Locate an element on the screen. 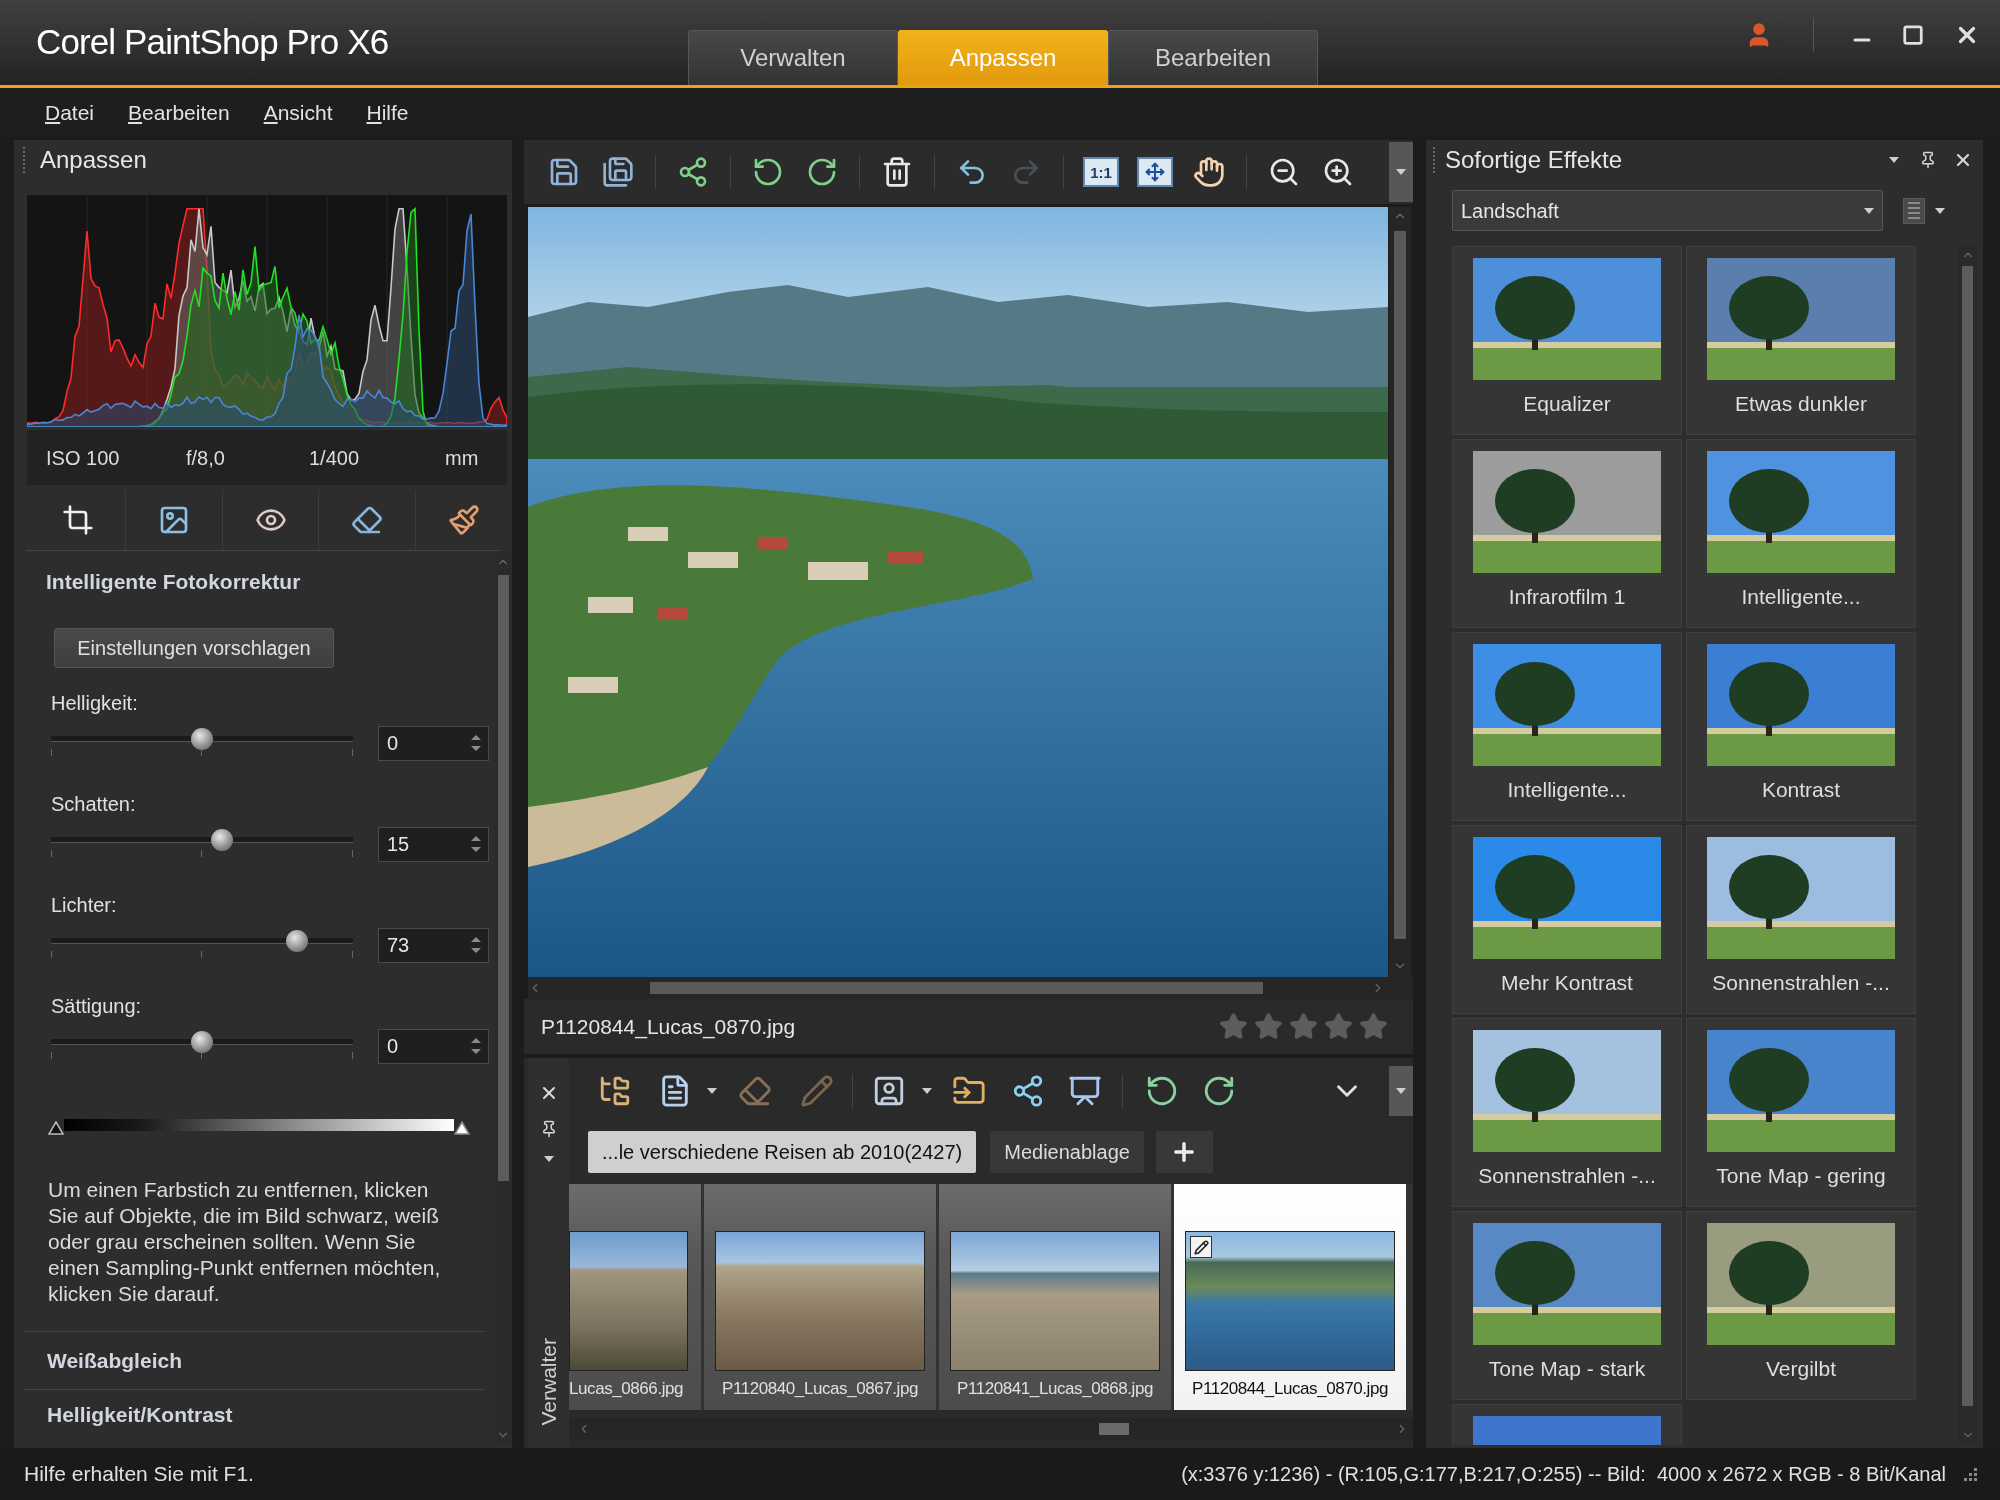 The height and width of the screenshot is (1500, 2000). pencil-icon is located at coordinates (817, 1090).